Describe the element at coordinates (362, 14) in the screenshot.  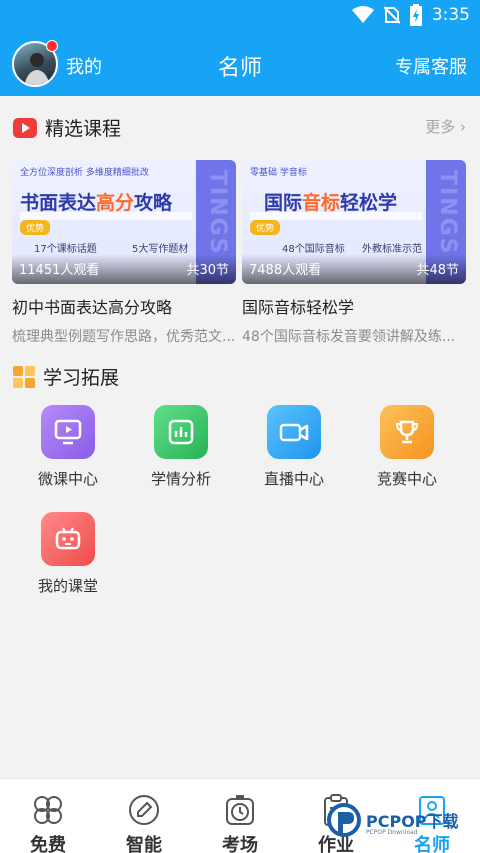
I see `wifi-icon` at that location.